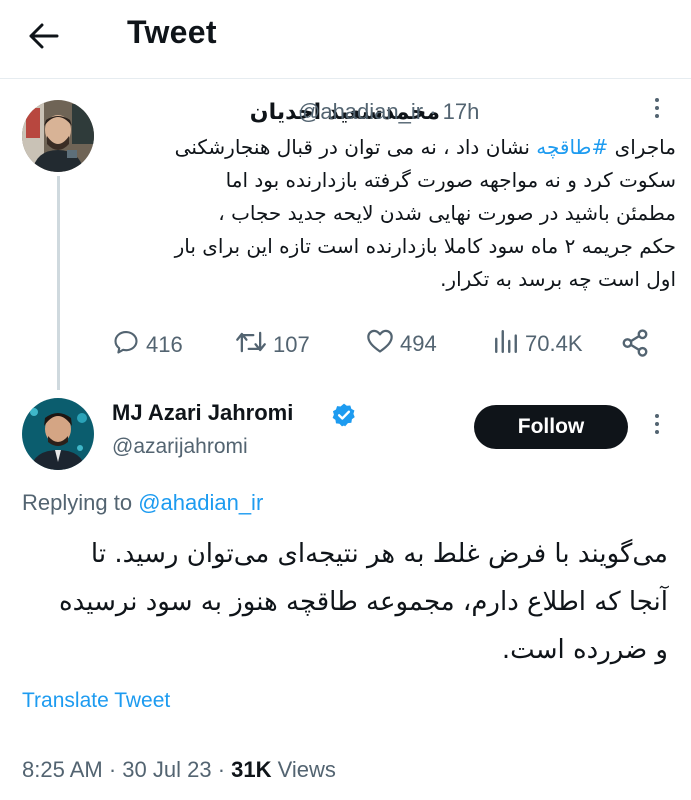 The image size is (691, 800). Describe the element at coordinates (166, 769) in the screenshot. I see `tweet-date: 30 Jul 23` at that location.